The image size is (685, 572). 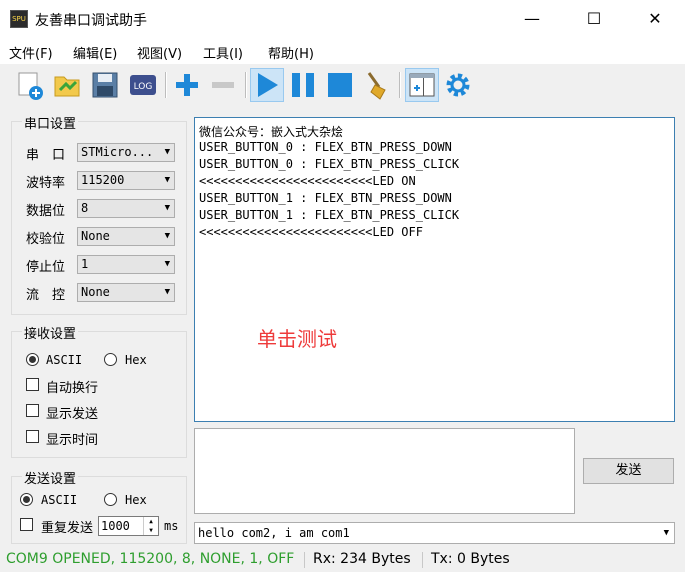 What do you see at coordinates (126, 180) in the screenshot?
I see `baud-rate-select: 115200 ▼` at bounding box center [126, 180].